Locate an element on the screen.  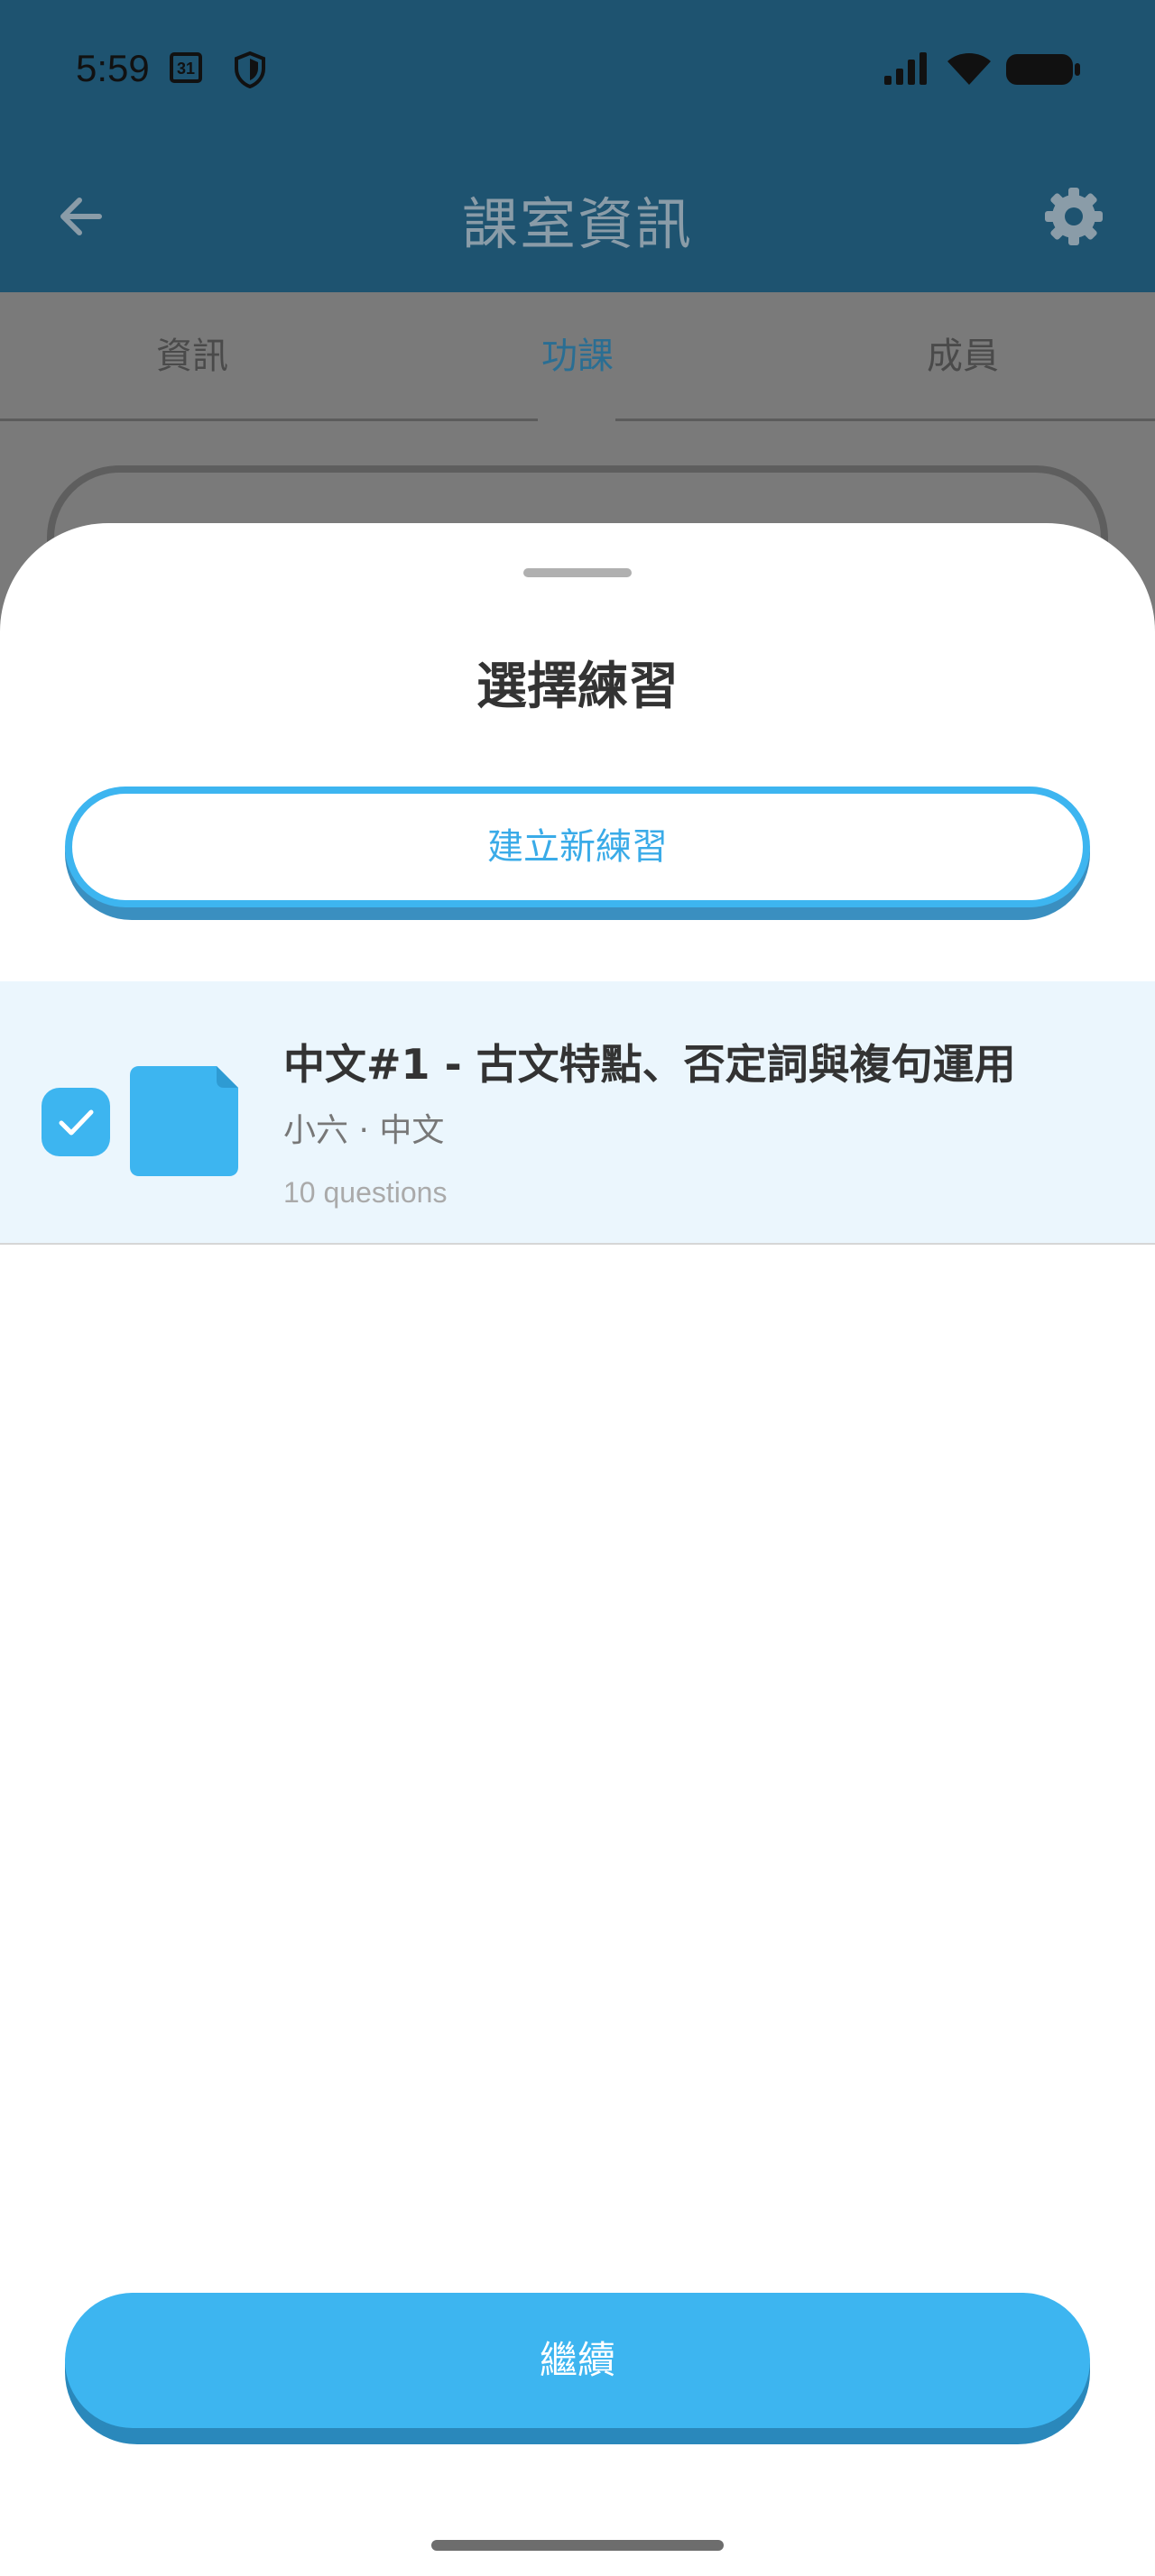
sheet-title: 選擇練習 is located at coordinates (577, 687).